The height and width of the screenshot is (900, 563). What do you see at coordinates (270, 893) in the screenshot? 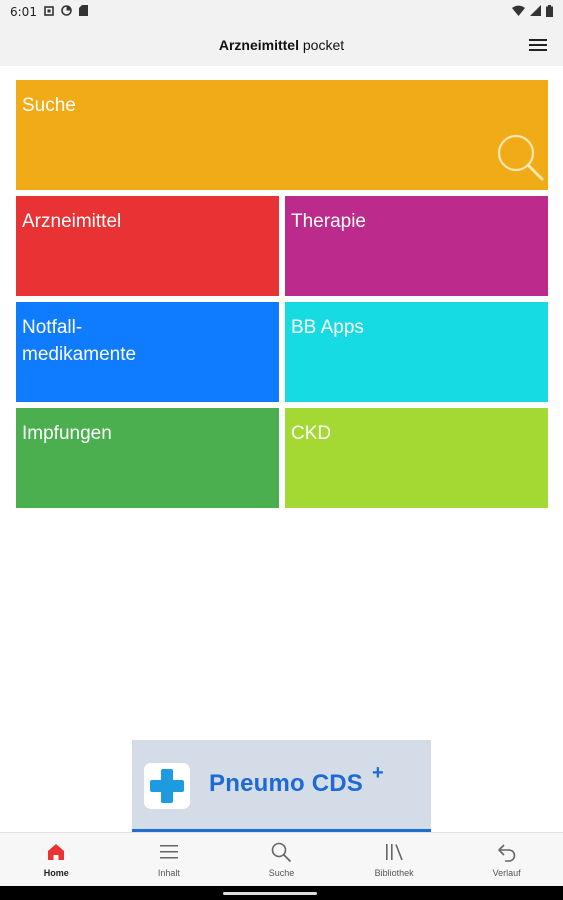
I see `gesture-handle` at bounding box center [270, 893].